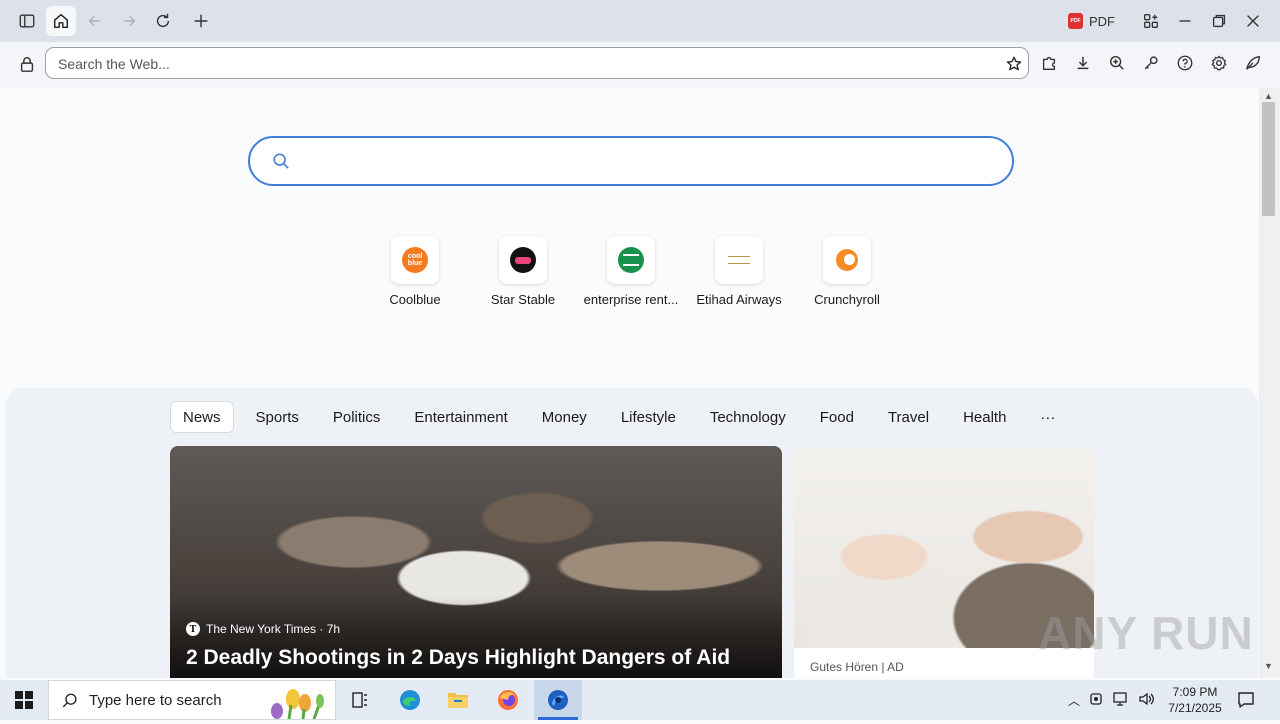 The height and width of the screenshot is (724, 1280). I want to click on main-search-box, so click(631, 161).